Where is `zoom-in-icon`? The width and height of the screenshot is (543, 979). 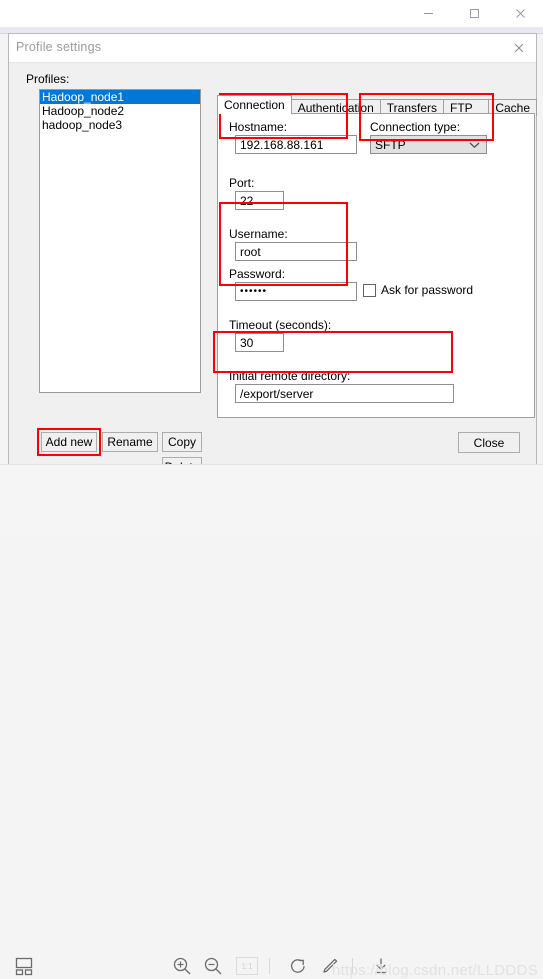
zoom-in-icon is located at coordinates (182, 966).